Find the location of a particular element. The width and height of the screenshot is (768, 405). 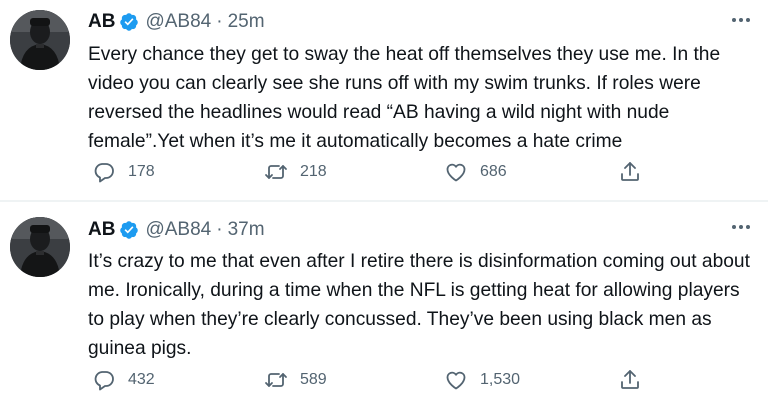

tweet-header: AB @AB84 · 25m is located at coordinates (176, 22).